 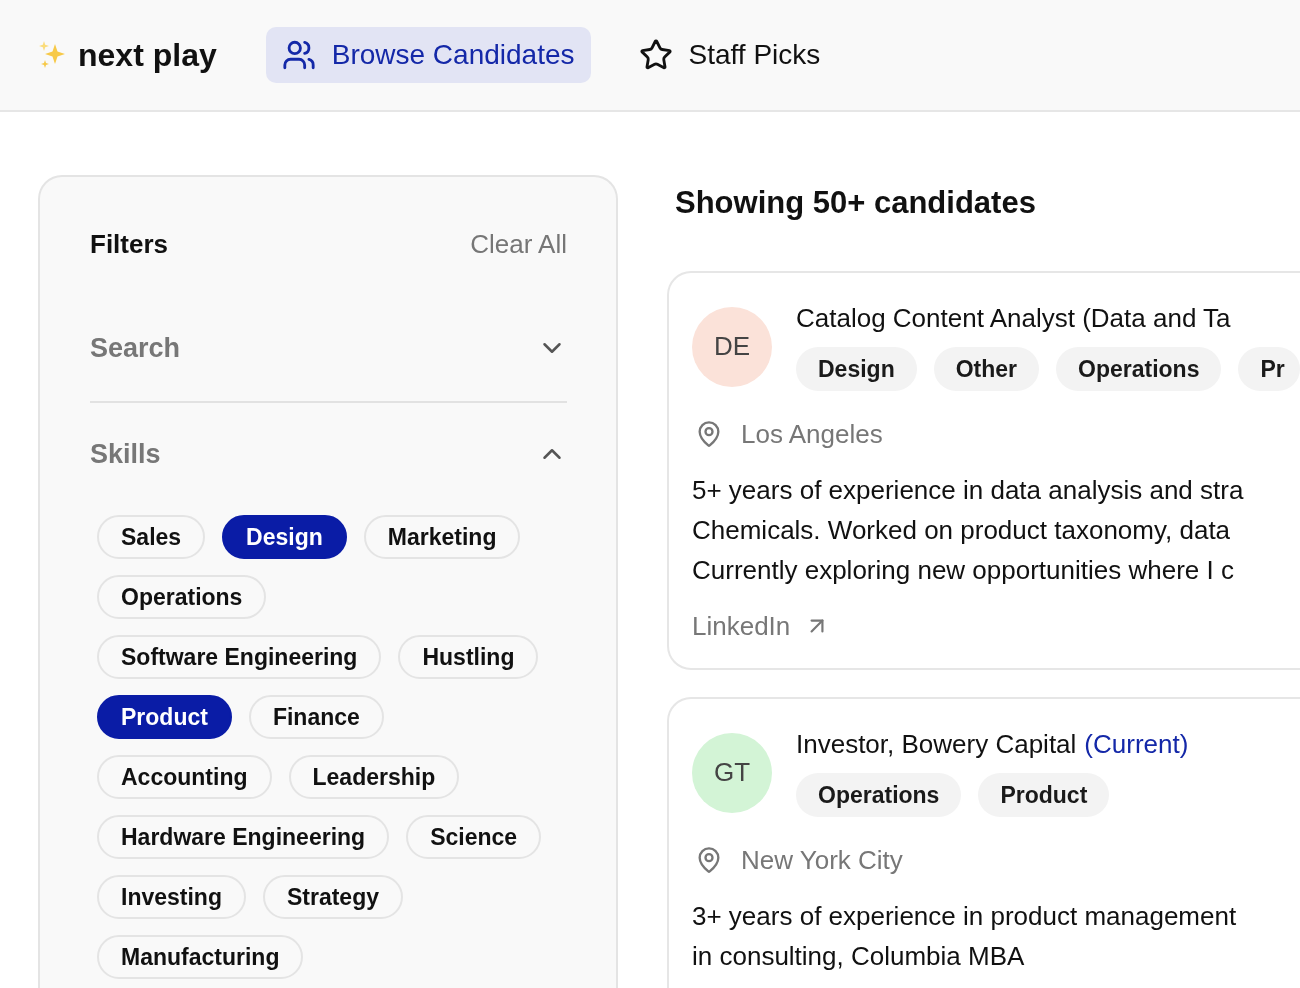 I want to click on linkedin-link: LinkedIn, so click(x=761, y=626).